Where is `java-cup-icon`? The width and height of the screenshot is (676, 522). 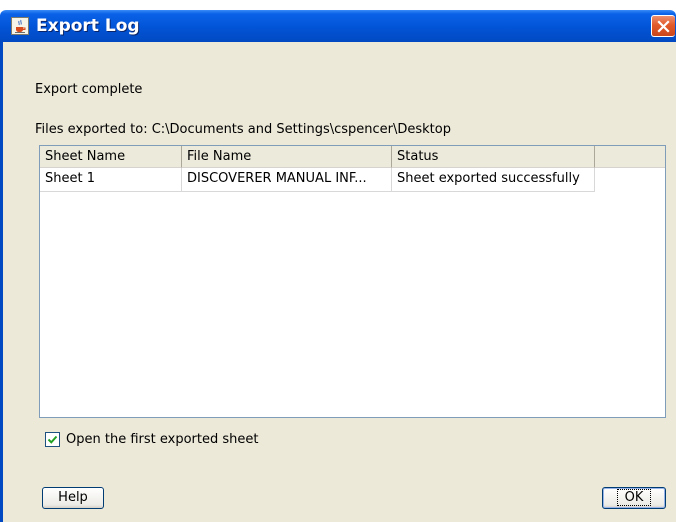
java-cup-icon is located at coordinates (20, 26).